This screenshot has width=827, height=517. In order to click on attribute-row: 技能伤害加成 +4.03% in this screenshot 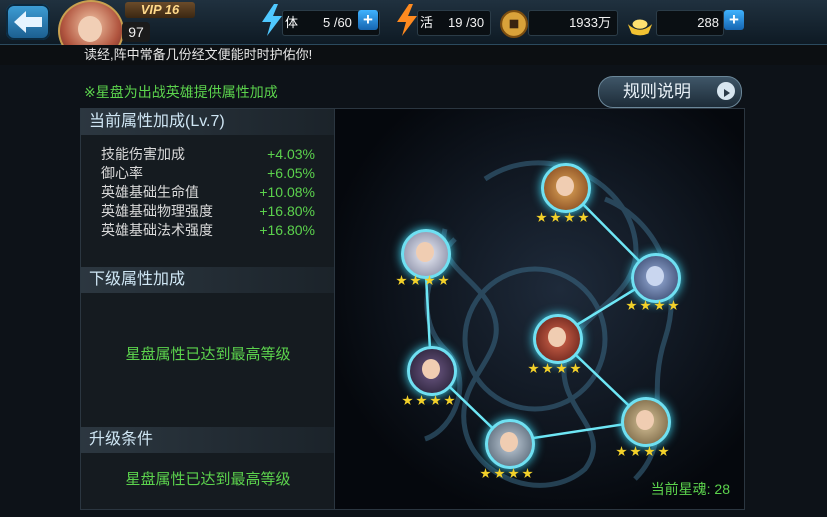, I will do `click(213, 154)`.